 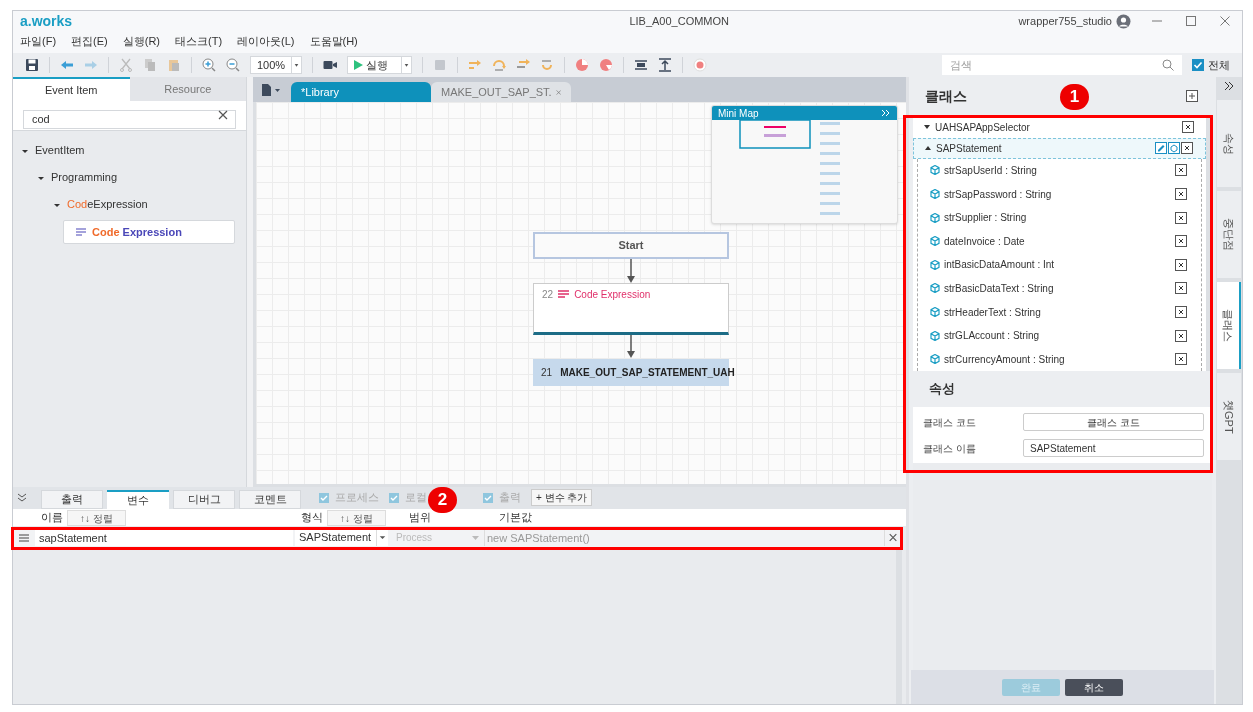 I want to click on panel-tab: 변수, so click(x=138, y=499).